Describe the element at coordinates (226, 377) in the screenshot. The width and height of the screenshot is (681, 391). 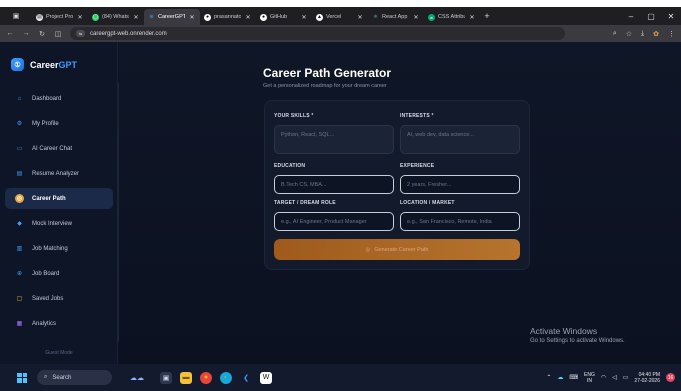
I see `edge-icon: ◐` at that location.